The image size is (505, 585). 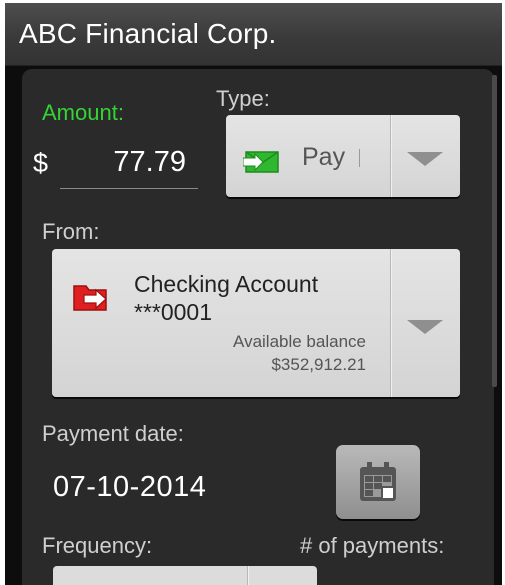 I want to click on text-cursor, so click(x=359, y=158).